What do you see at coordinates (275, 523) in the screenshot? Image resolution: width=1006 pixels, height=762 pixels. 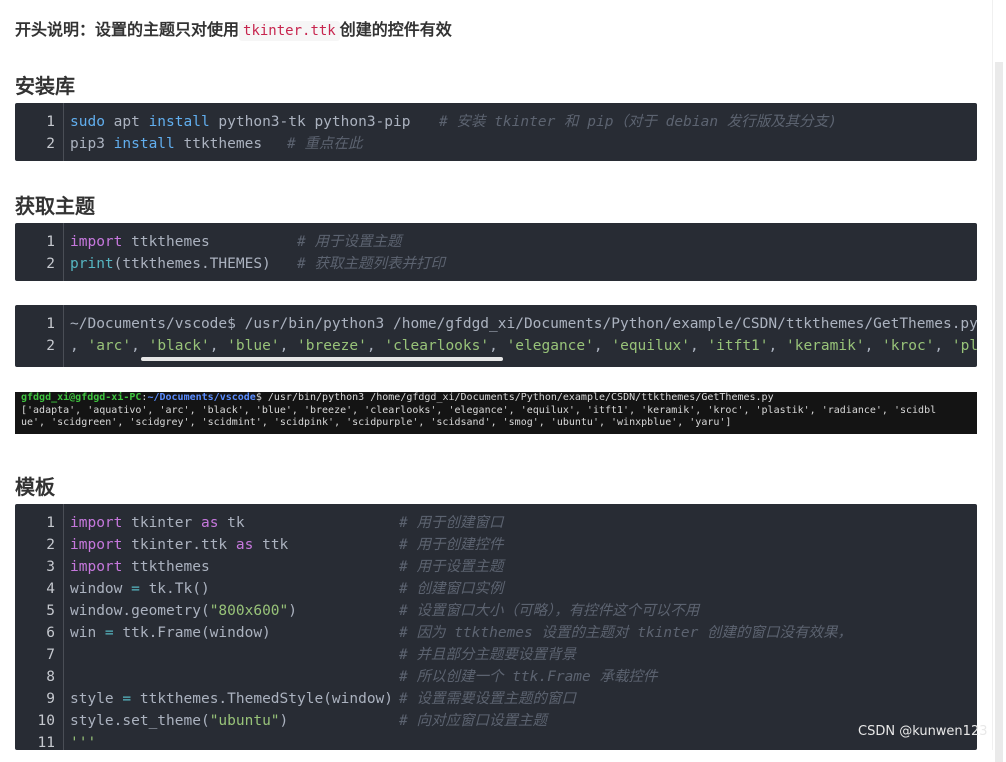 I see `code-line: 1 import tkinter as tk # 用于创建窗口` at bounding box center [275, 523].